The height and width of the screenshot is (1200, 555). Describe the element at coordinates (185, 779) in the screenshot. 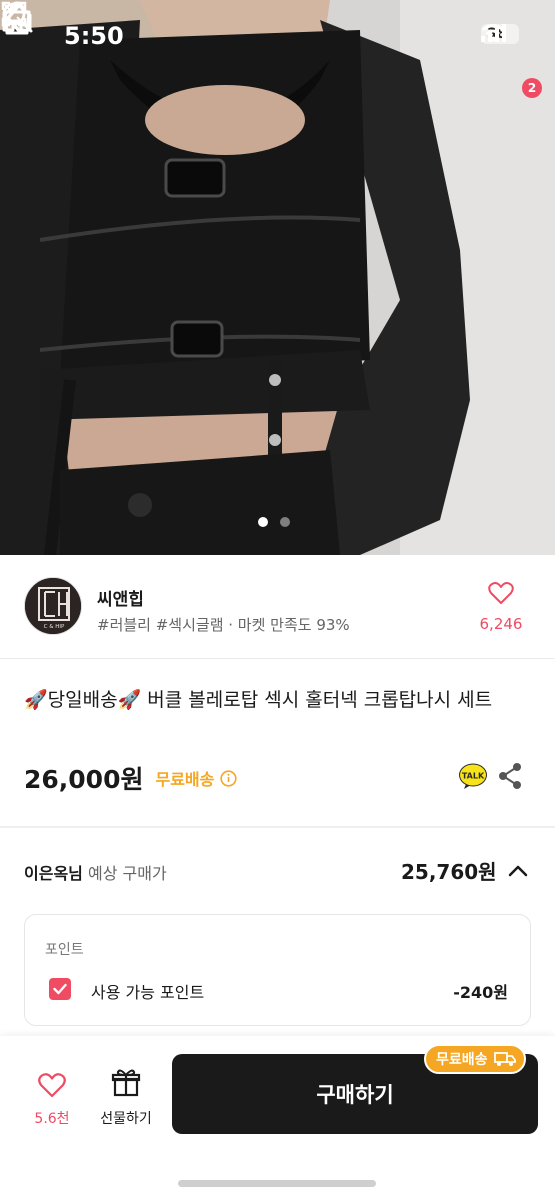

I see `free-shipping-label: 무료배송` at that location.